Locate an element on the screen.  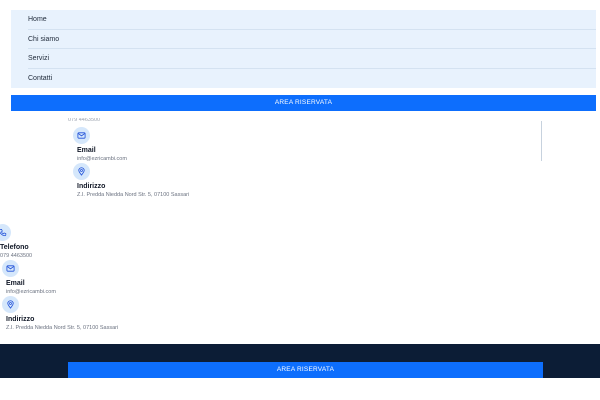
contact-email-top: Email info@ezricambi.com is located at coordinates (100, 144).